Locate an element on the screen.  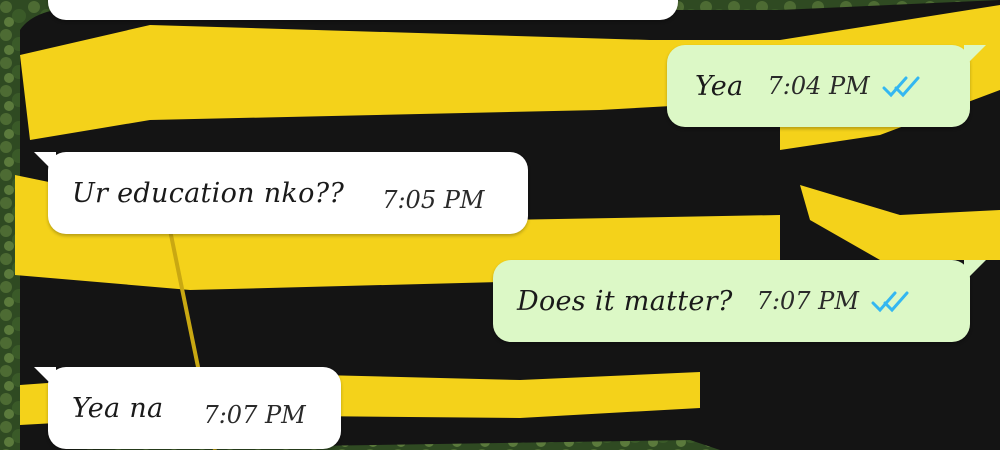
message-text: Does it matter? is located at coordinates (625, 301).